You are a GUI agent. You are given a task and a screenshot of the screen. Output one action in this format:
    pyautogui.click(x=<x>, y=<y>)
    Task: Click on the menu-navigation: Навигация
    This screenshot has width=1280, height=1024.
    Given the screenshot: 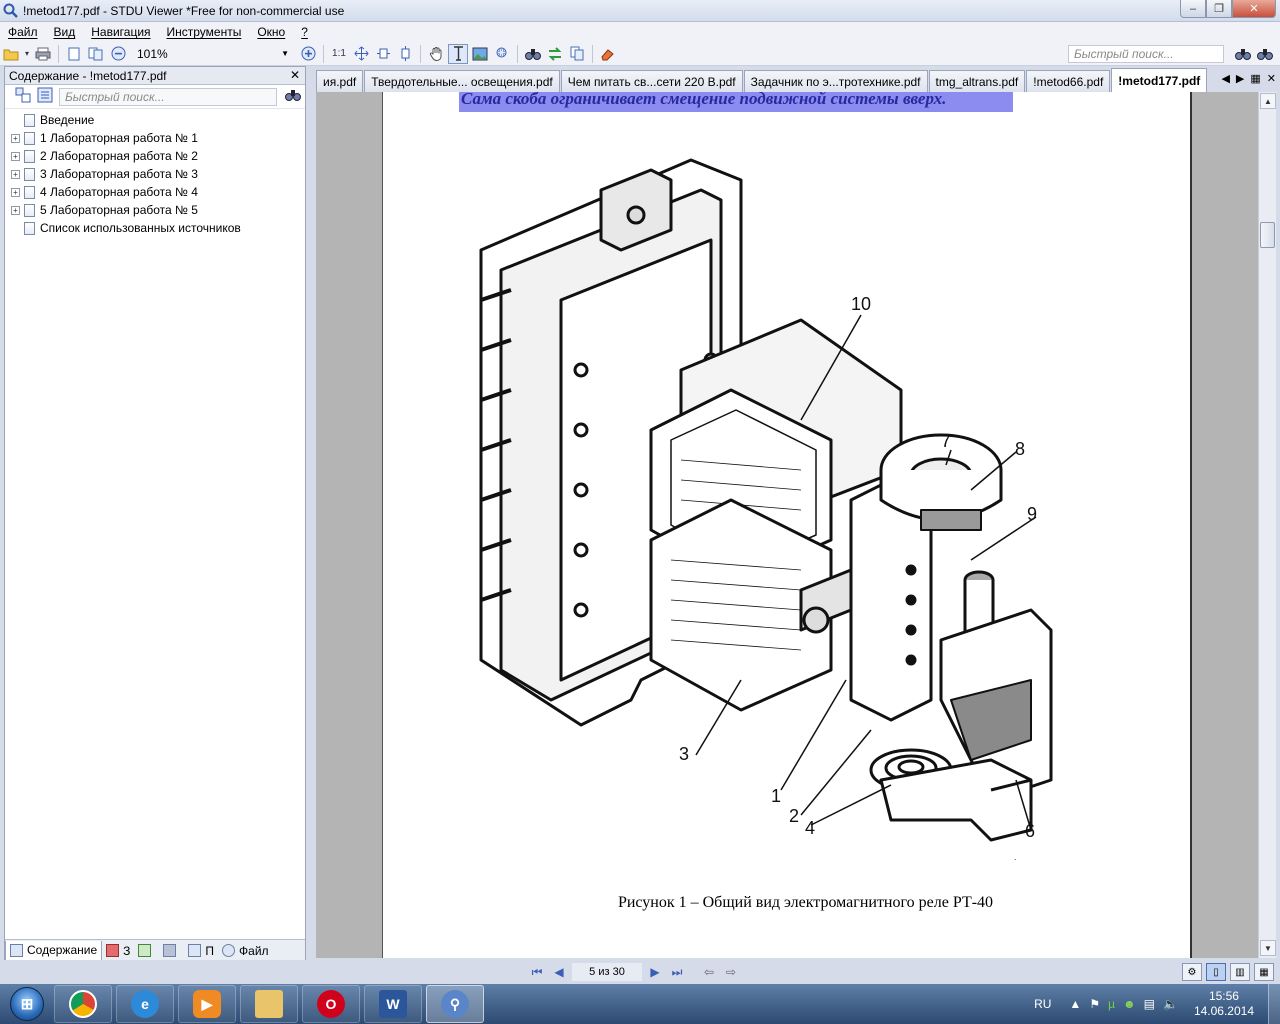 What is the action you would take?
    pyautogui.click(x=120, y=32)
    